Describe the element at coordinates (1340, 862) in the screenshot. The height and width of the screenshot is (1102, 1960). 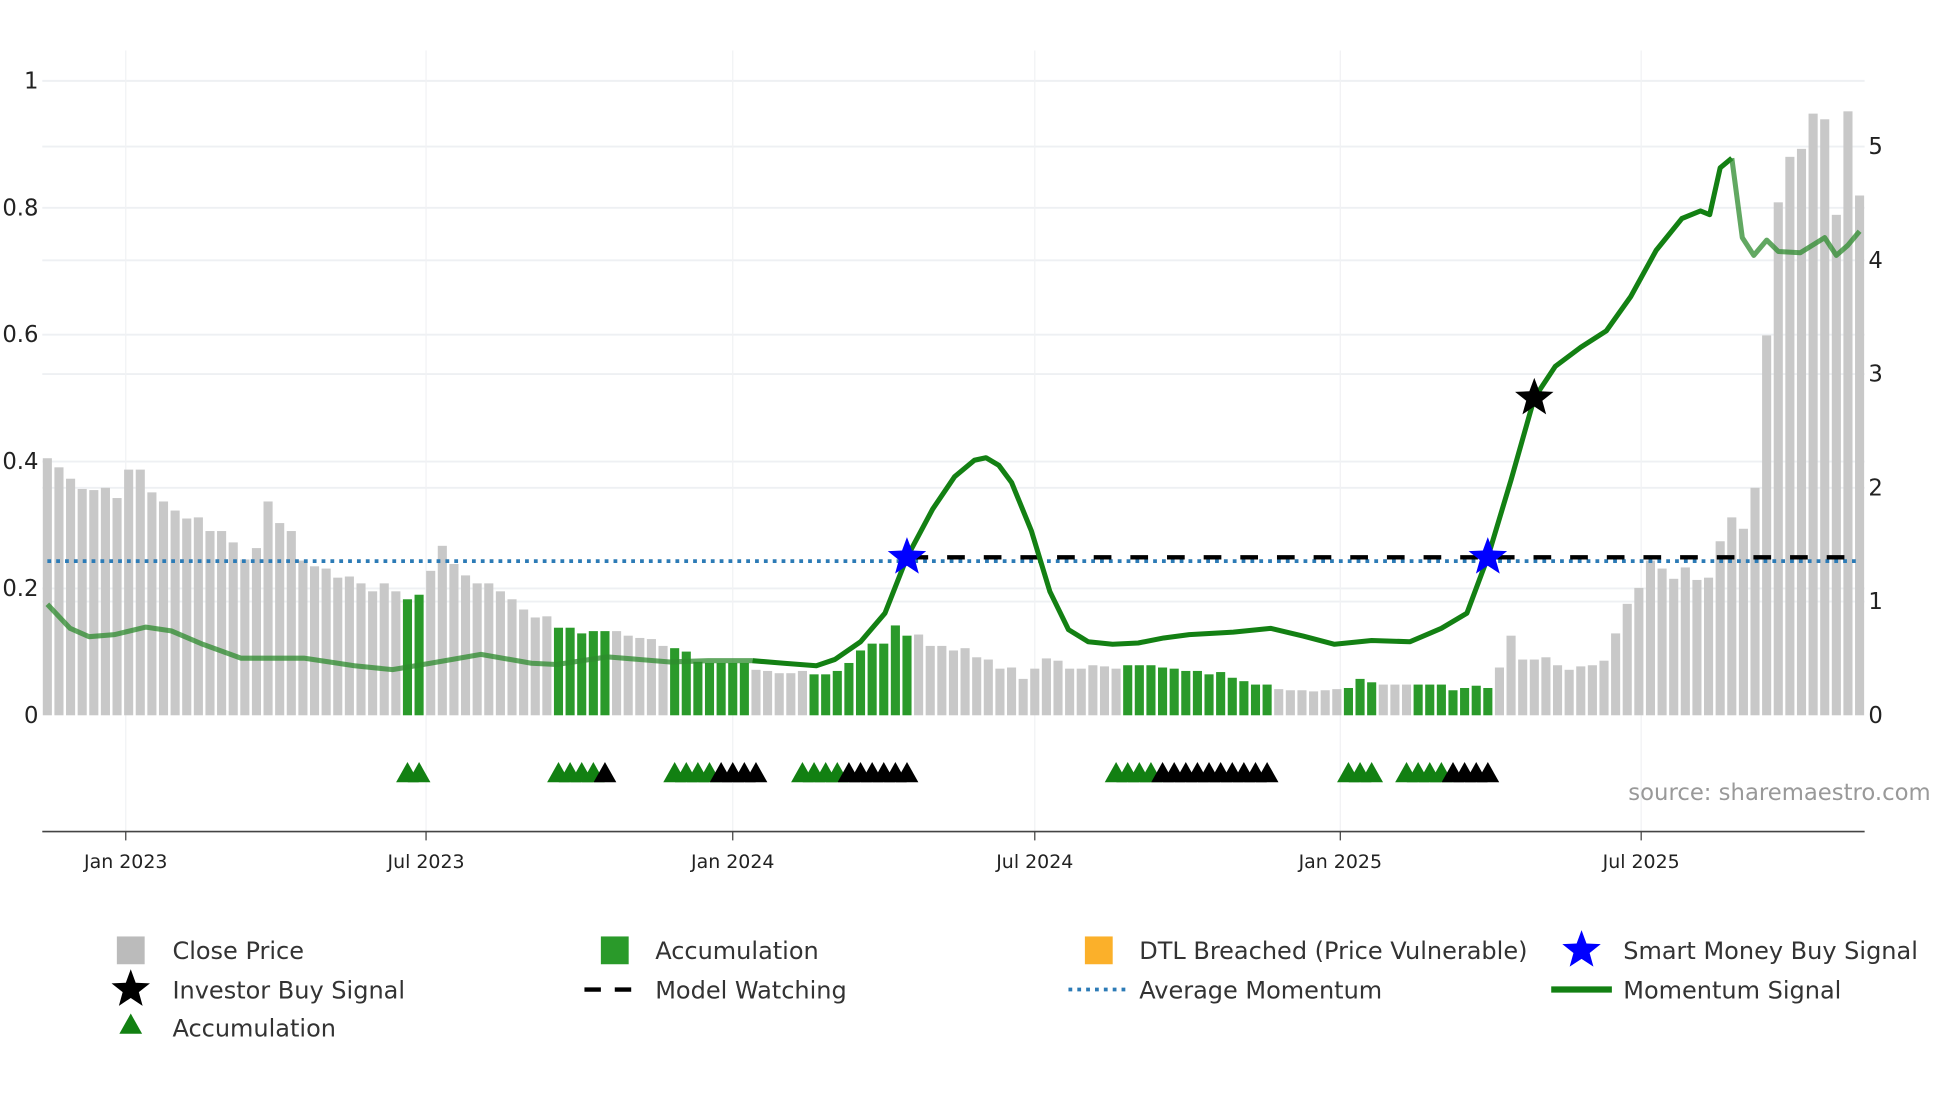
I see `x-axis-tick-label: Jan 2025` at that location.